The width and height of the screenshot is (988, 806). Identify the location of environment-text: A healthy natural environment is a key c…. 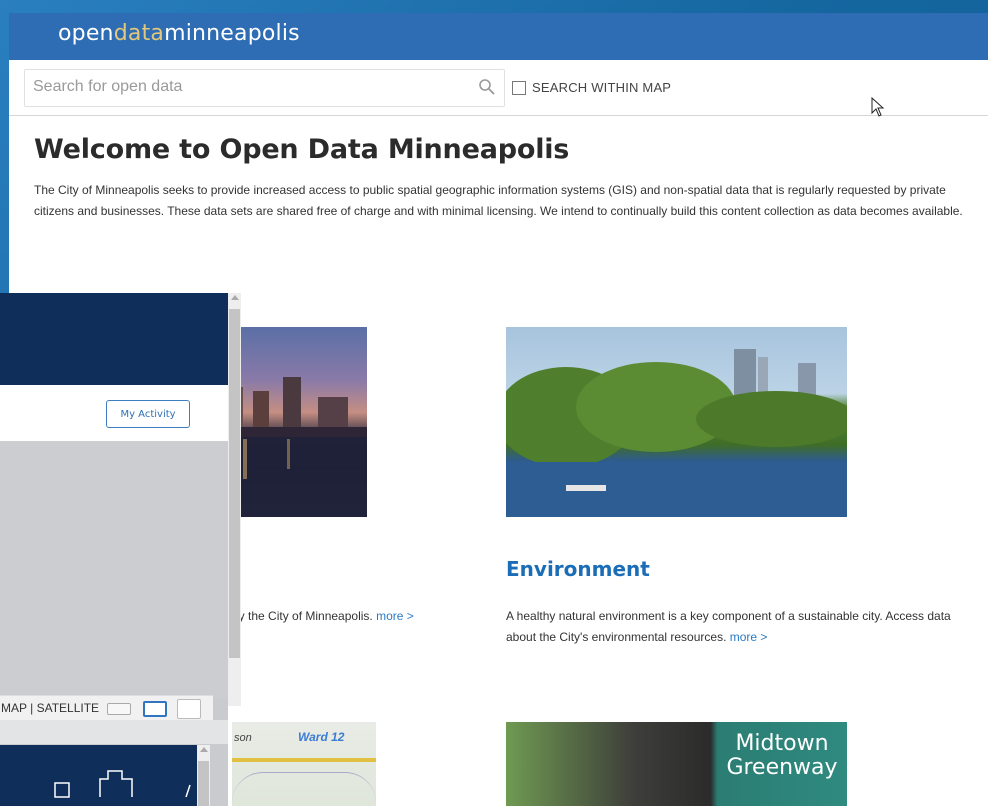
(728, 626).